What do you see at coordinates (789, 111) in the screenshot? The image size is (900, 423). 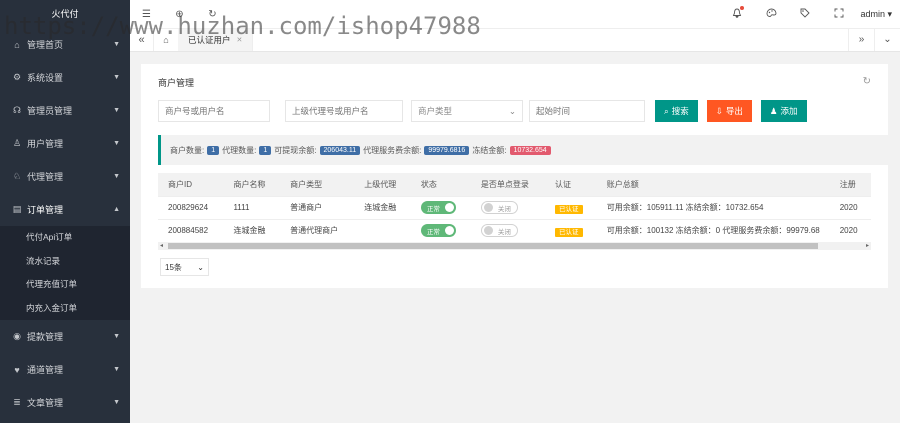 I see `add-button-label: 添加` at bounding box center [789, 111].